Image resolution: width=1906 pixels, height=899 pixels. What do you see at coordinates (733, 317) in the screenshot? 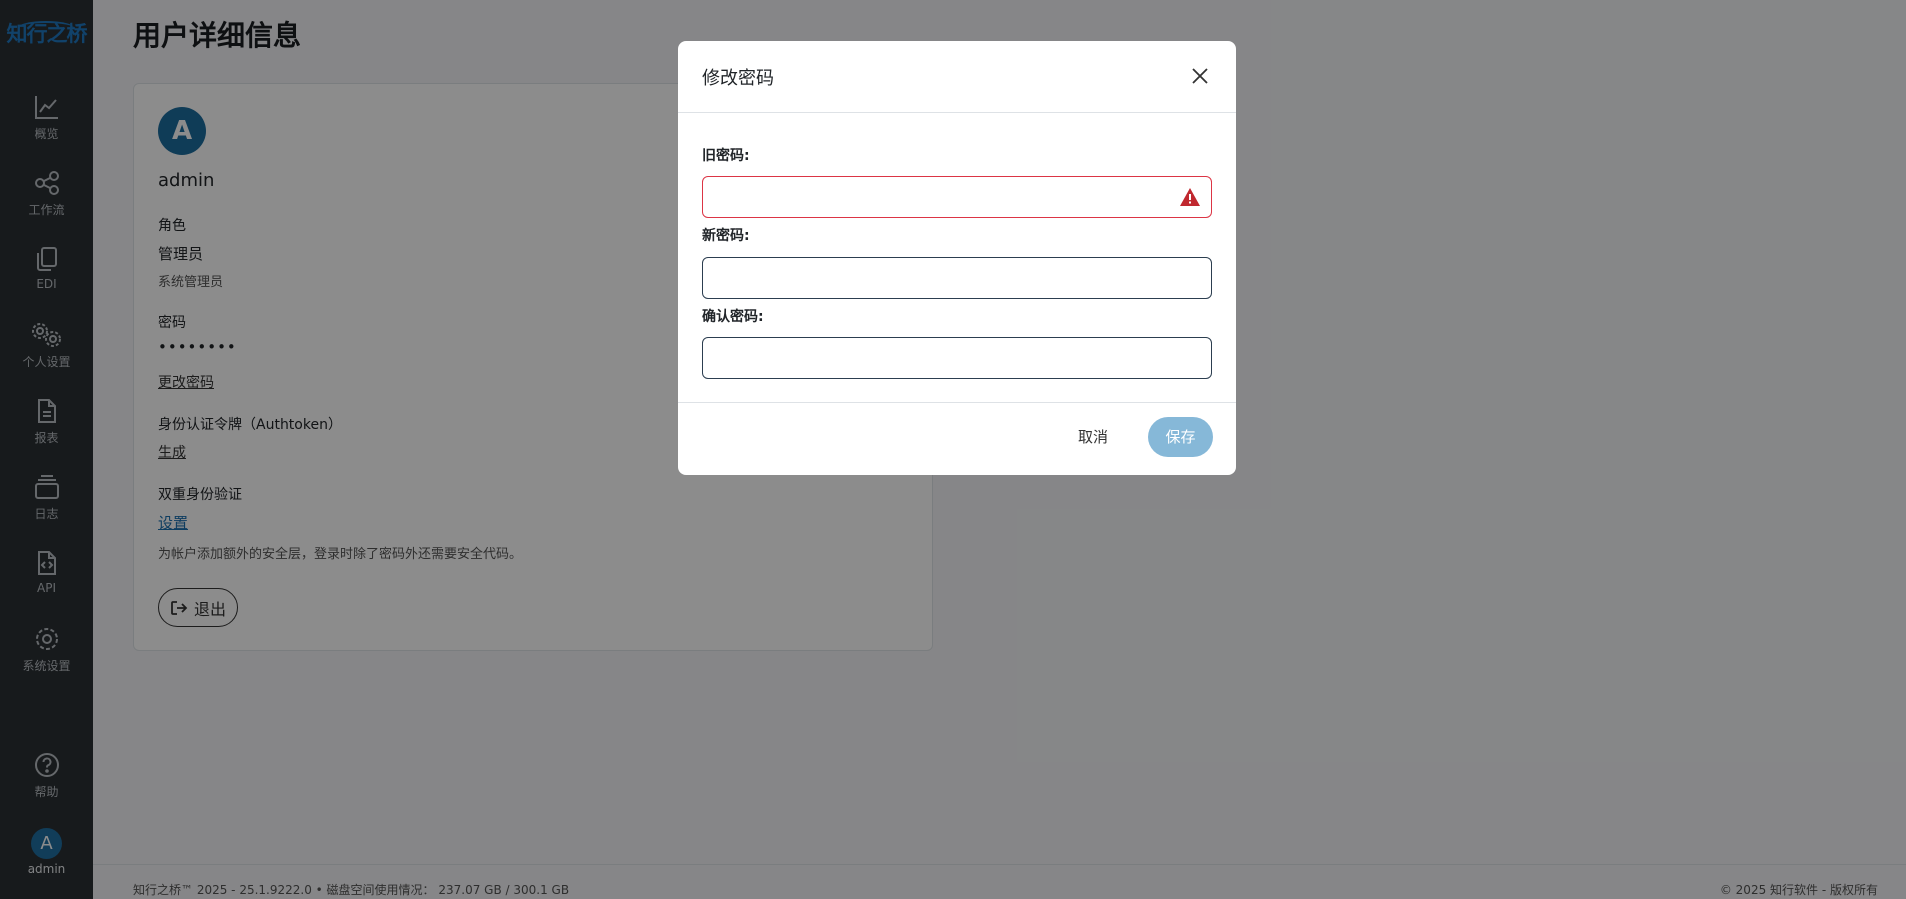
I see `confirm-password-label: 确认密码:` at bounding box center [733, 317].